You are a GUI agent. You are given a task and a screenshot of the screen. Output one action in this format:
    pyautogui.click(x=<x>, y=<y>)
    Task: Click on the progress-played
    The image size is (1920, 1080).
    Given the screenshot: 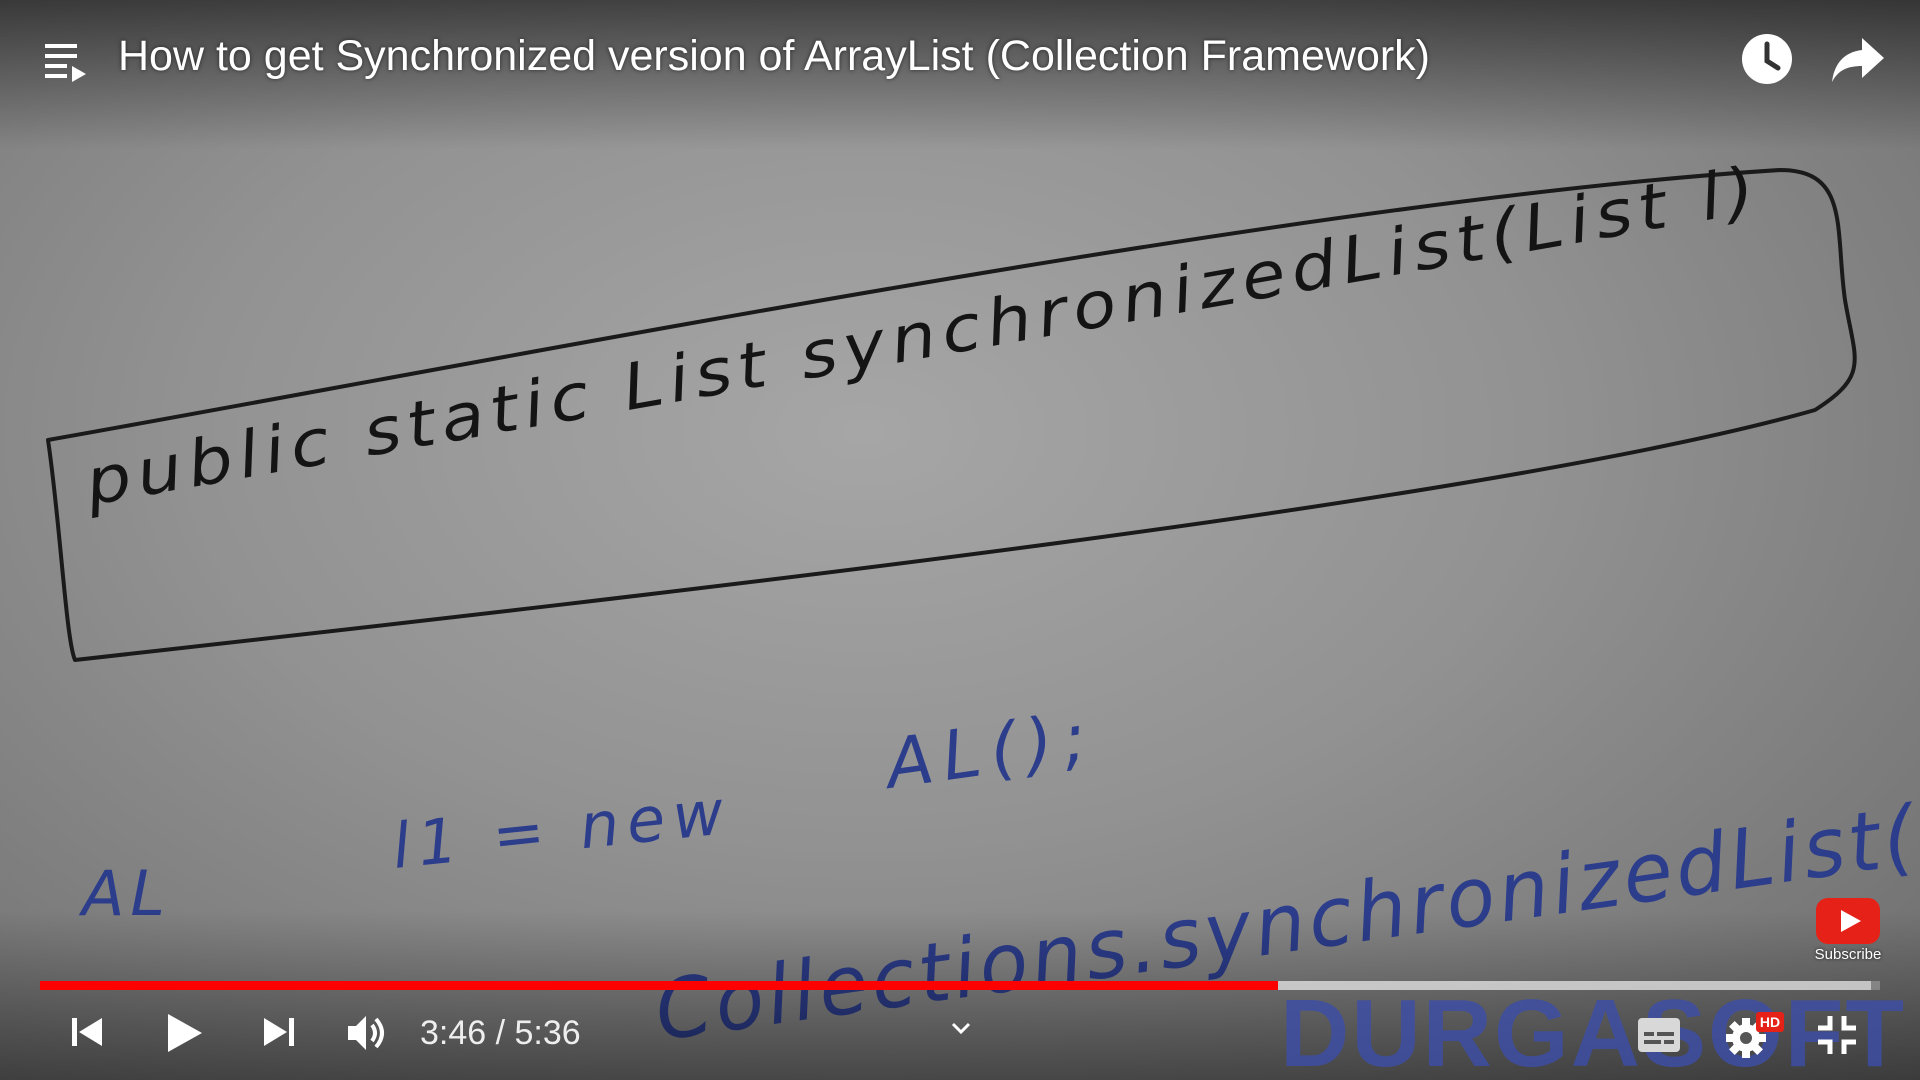 What is the action you would take?
    pyautogui.click(x=659, y=985)
    